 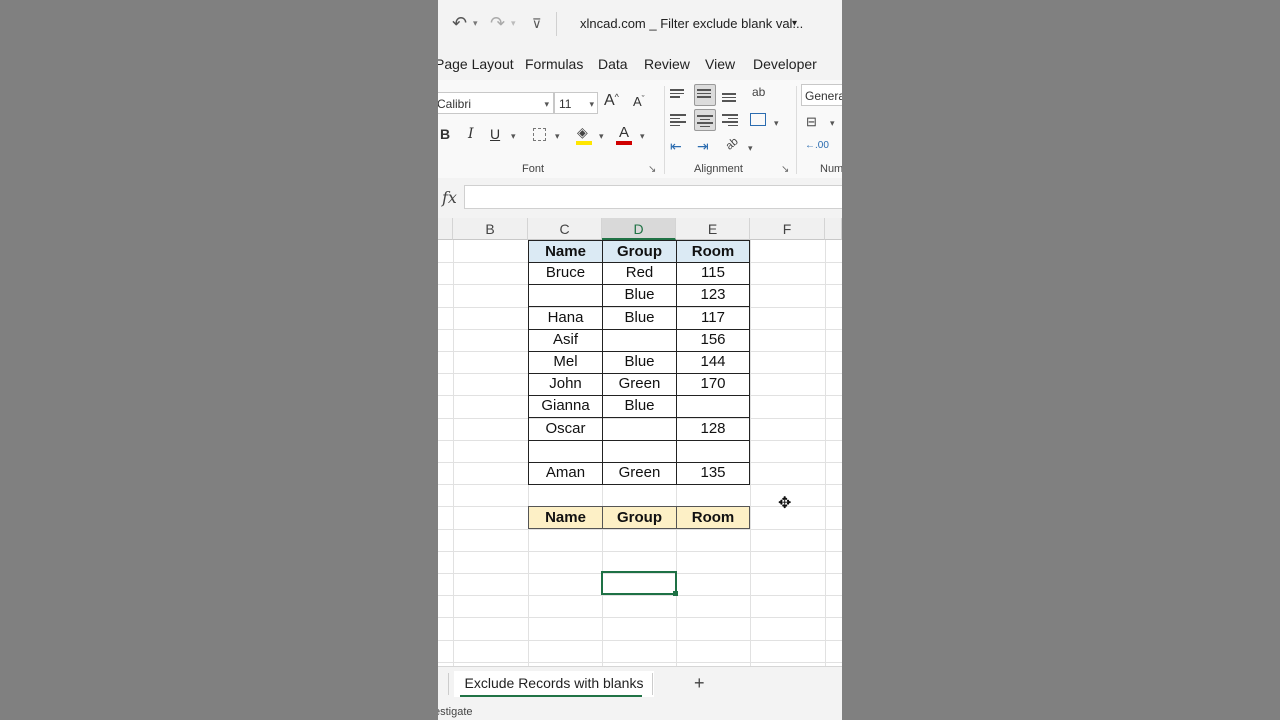 What do you see at coordinates (445, 229) in the screenshot?
I see `column-header-a` at bounding box center [445, 229].